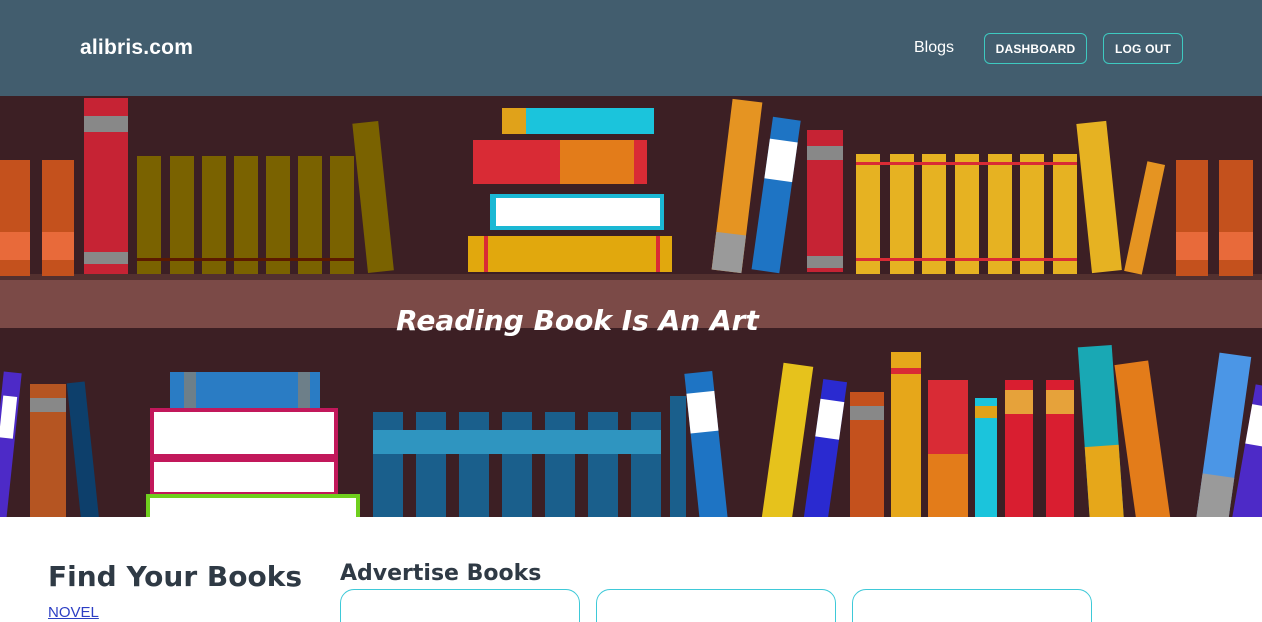 The height and width of the screenshot is (622, 1262). Describe the element at coordinates (1035, 48) in the screenshot. I see `dashboard-button: DASHBOARD` at that location.